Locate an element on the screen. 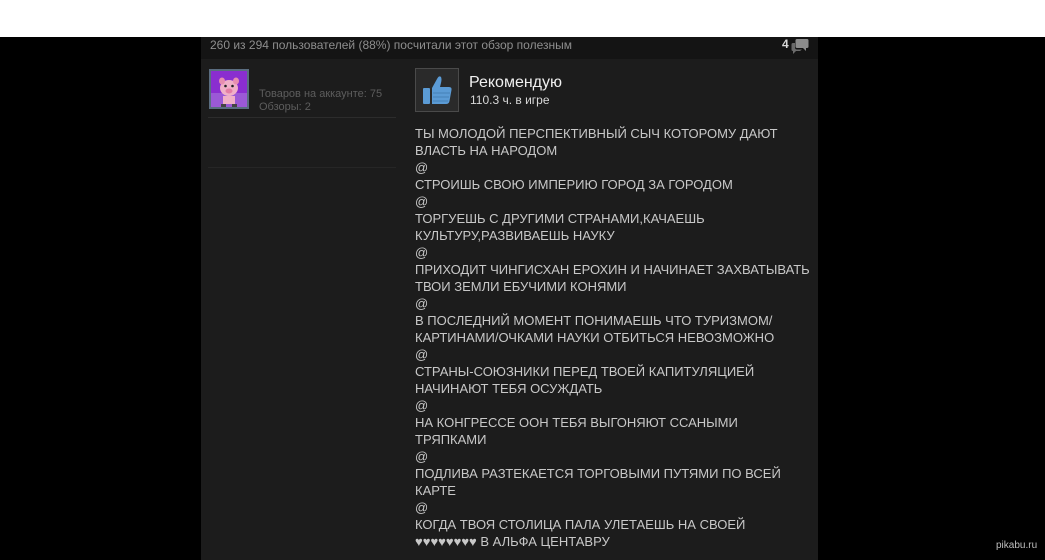  recommendation-title: Рекомендую is located at coordinates (515, 82).